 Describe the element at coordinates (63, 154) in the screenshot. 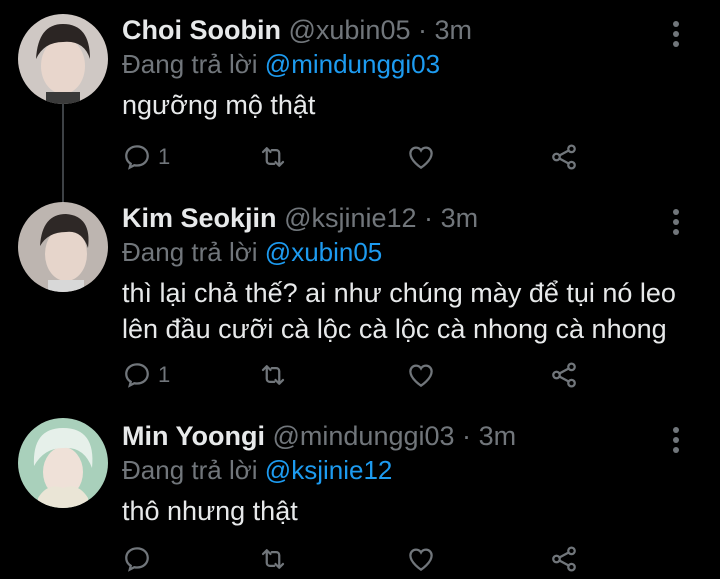

I see `thread-connector-line` at that location.